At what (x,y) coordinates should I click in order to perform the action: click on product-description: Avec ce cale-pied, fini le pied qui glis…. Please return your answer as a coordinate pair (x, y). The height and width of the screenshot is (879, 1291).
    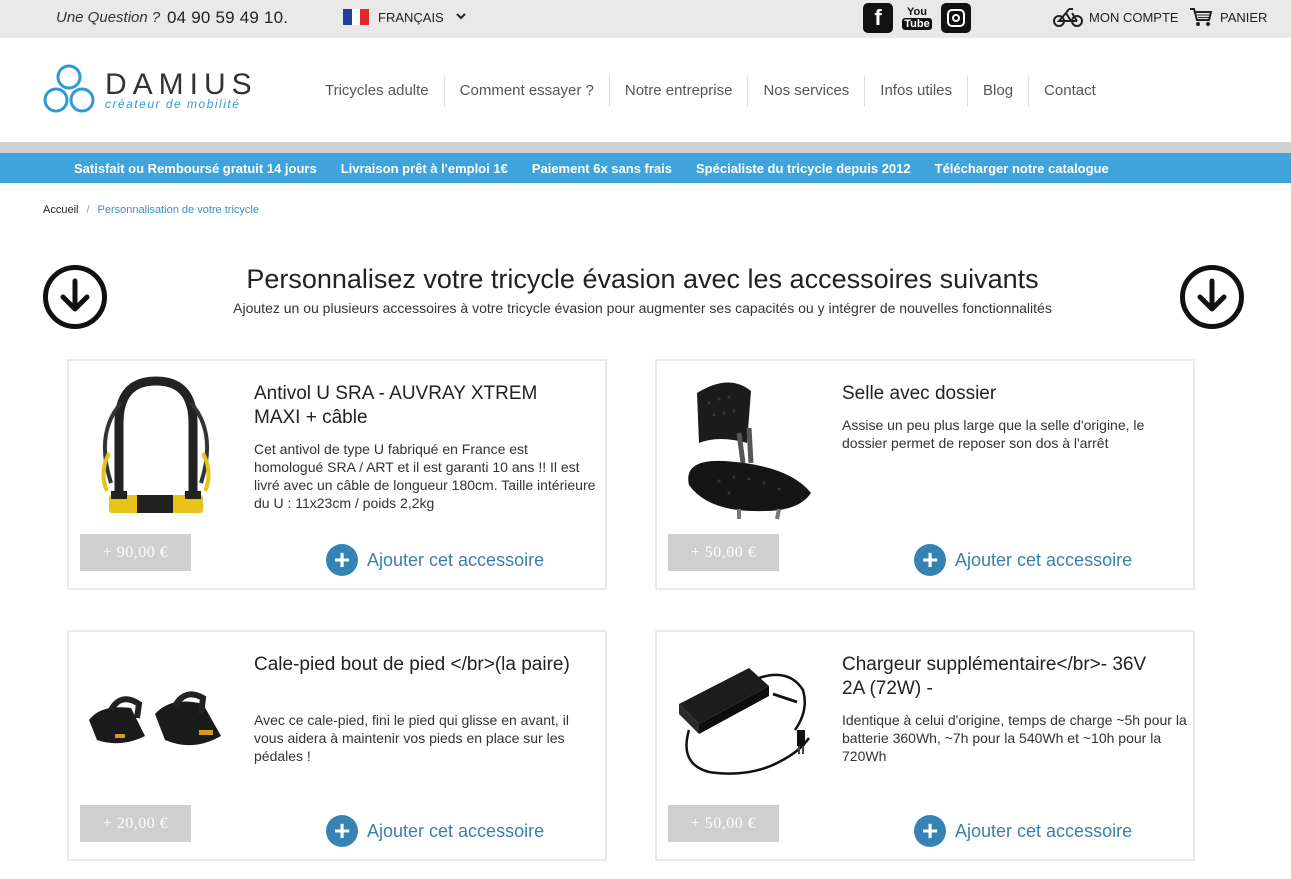
    Looking at the image, I should click on (411, 738).